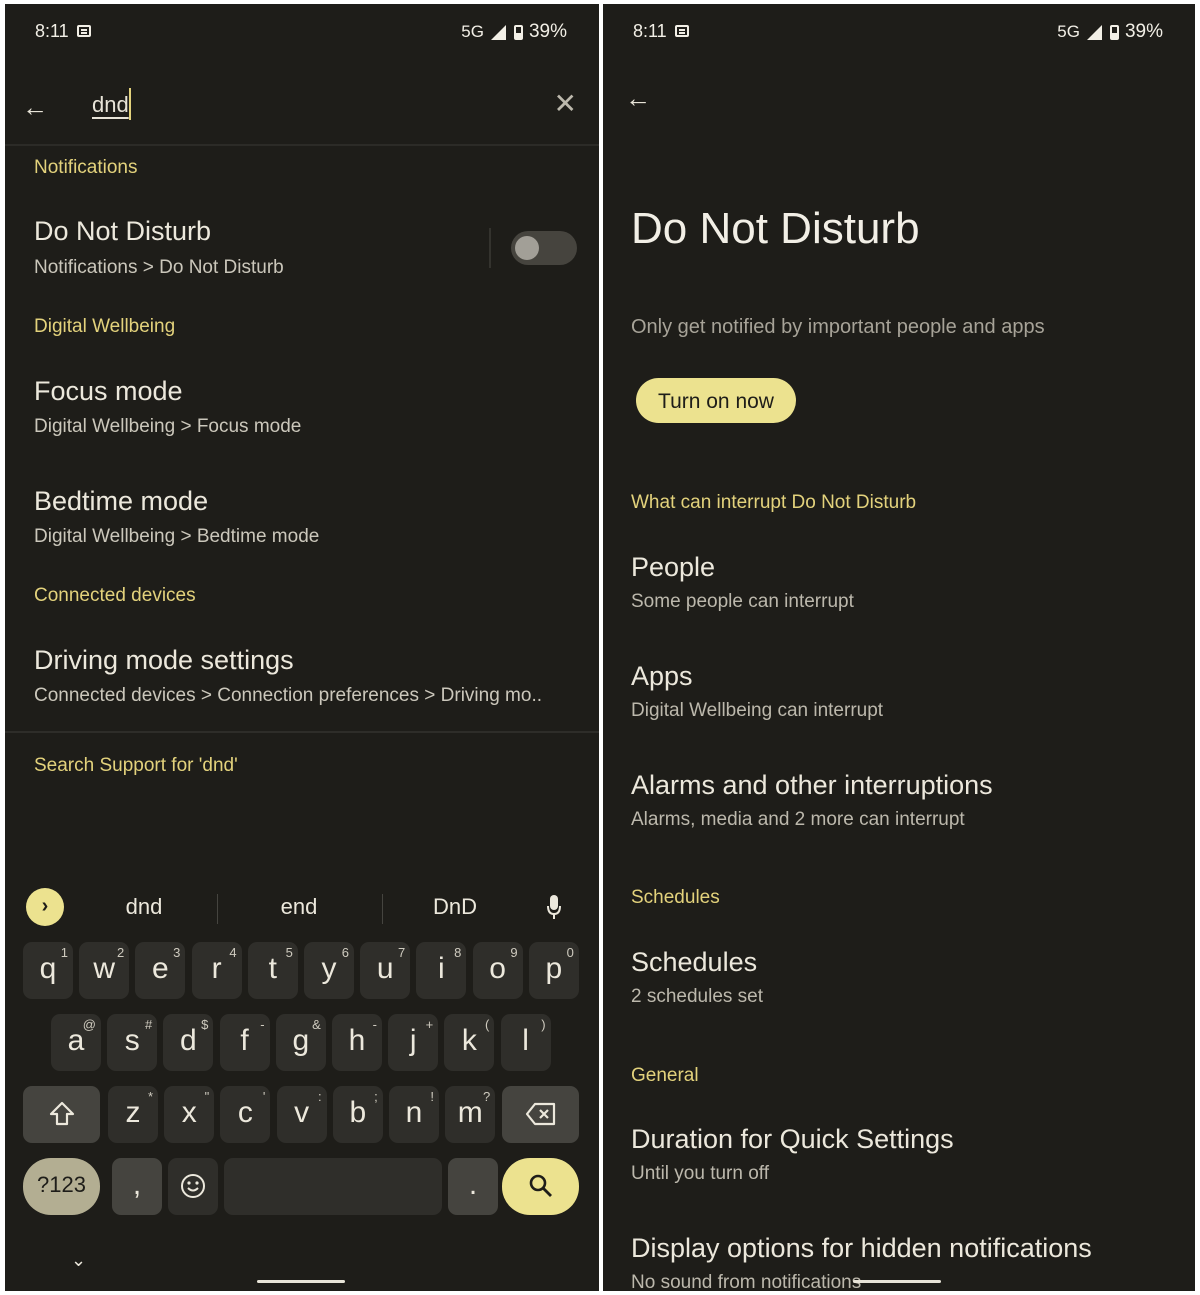  Describe the element at coordinates (189, 1114) in the screenshot. I see `key-x: x "` at that location.